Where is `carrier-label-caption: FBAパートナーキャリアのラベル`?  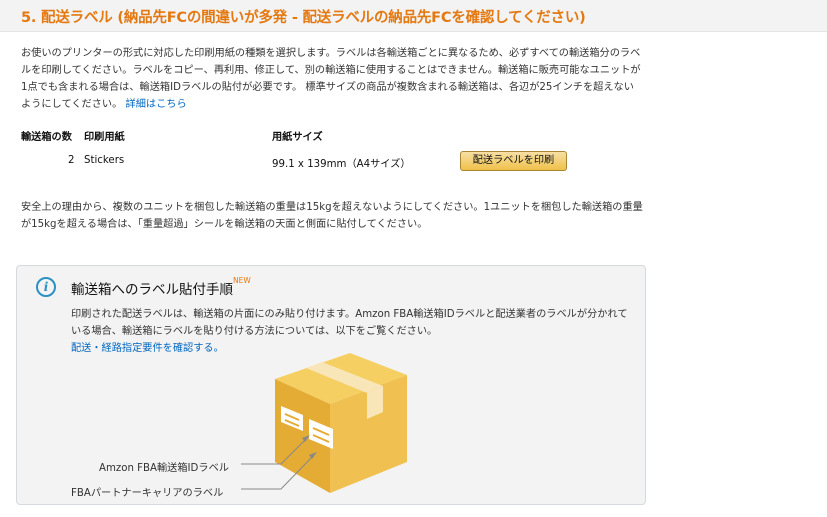
carrier-label-caption: FBAパートナーキャリアのラベル is located at coordinates (147, 493).